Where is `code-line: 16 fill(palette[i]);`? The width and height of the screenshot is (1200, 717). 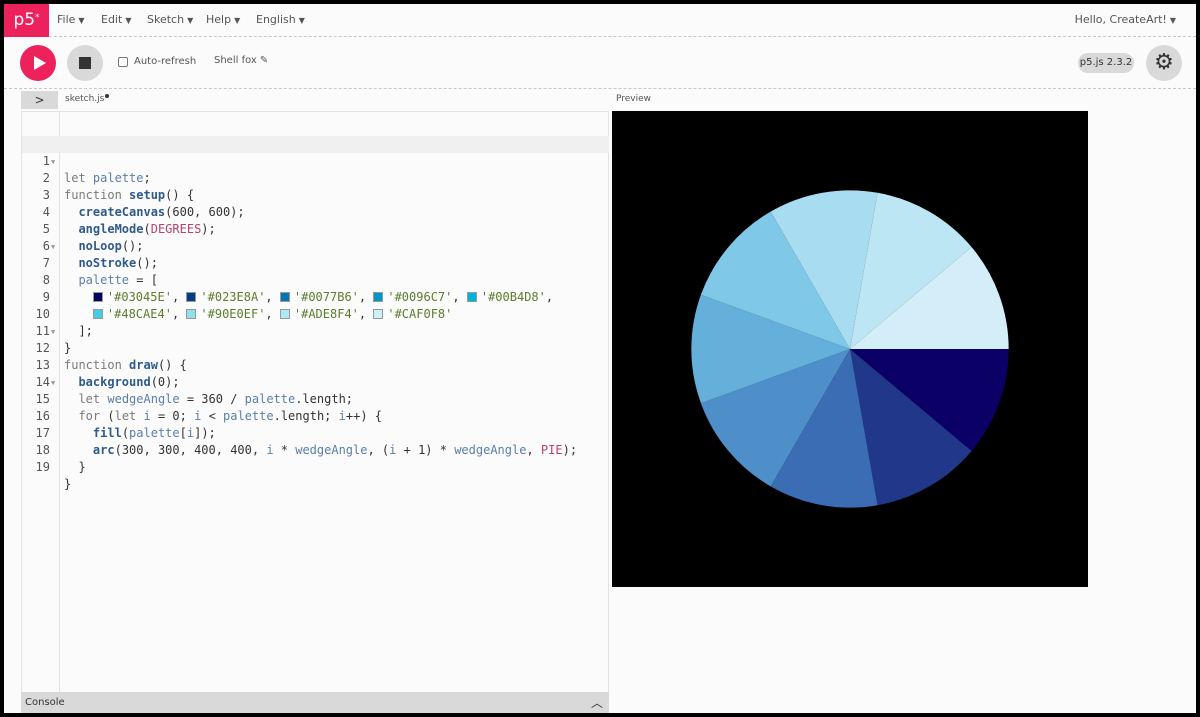
code-line: 16 fill(palette[i]); is located at coordinates (315, 415).